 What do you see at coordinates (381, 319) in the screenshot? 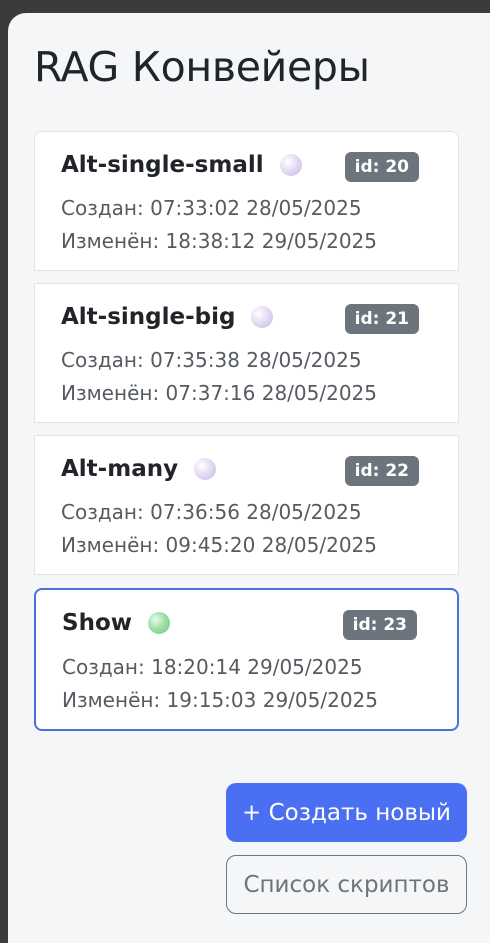
I see `id-badge: id: 21` at bounding box center [381, 319].